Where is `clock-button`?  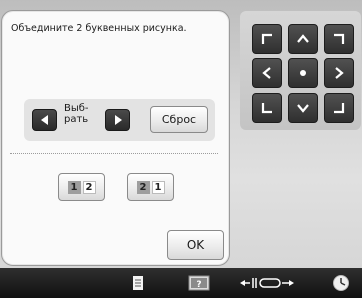 clock-button is located at coordinates (341, 283).